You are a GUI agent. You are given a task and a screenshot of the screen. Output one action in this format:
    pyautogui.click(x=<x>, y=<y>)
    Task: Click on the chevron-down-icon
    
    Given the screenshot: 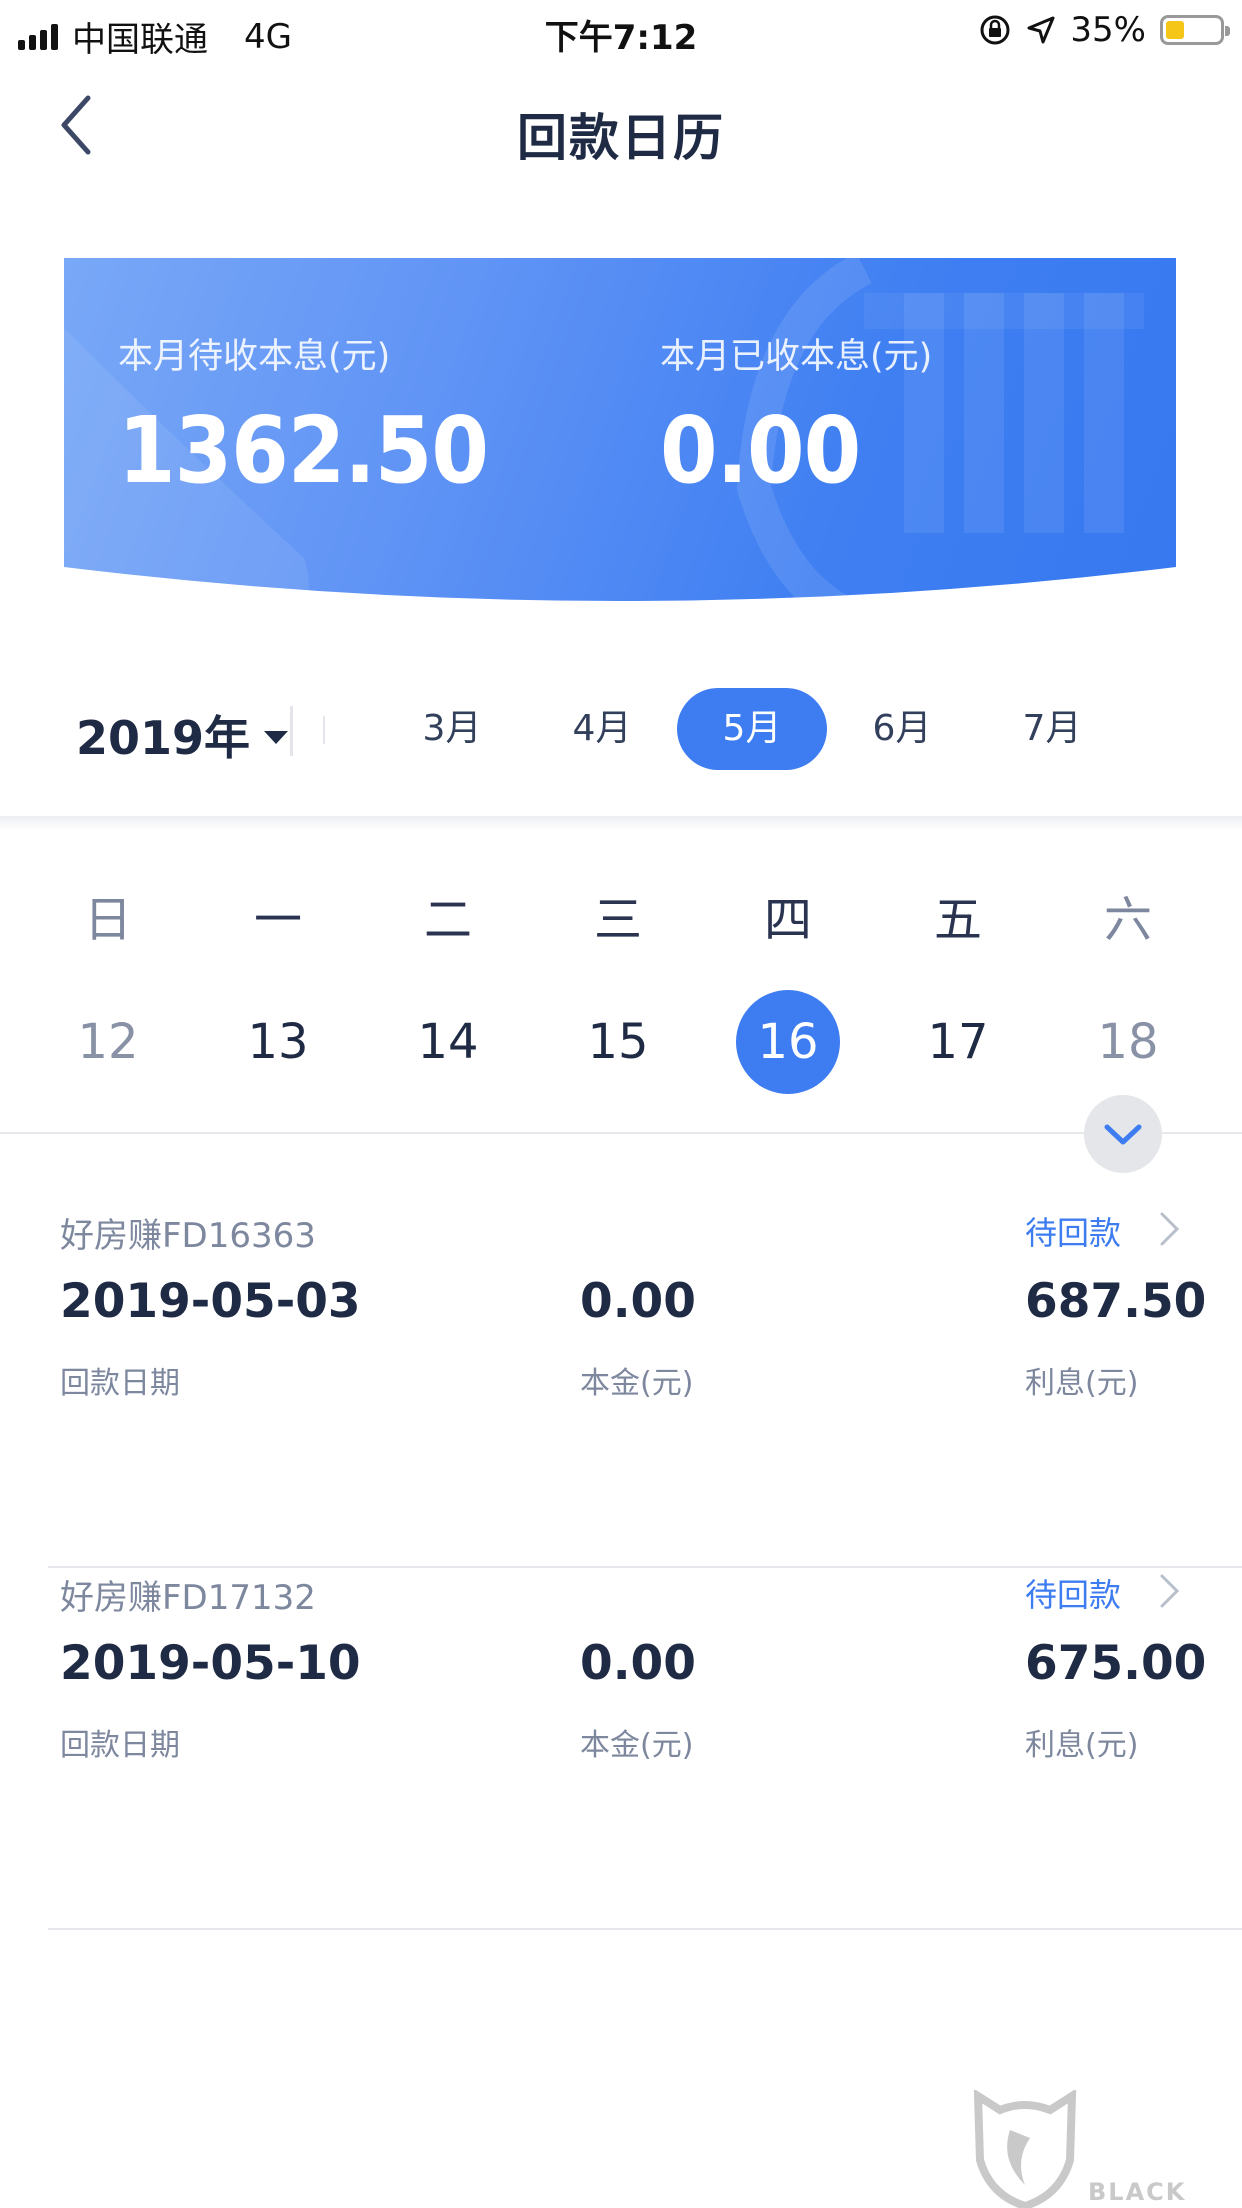 What is the action you would take?
    pyautogui.click(x=1123, y=1134)
    